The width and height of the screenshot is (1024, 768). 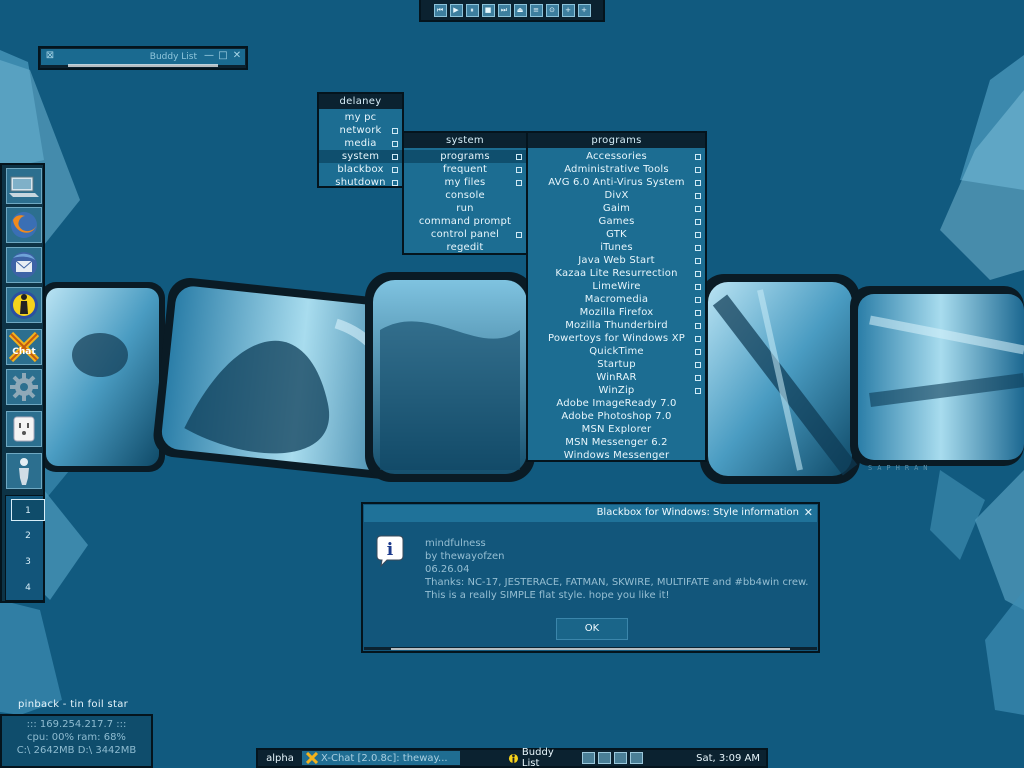 What do you see at coordinates (360, 169) in the screenshot?
I see `root-menu-item-blackbox: blackbox` at bounding box center [360, 169].